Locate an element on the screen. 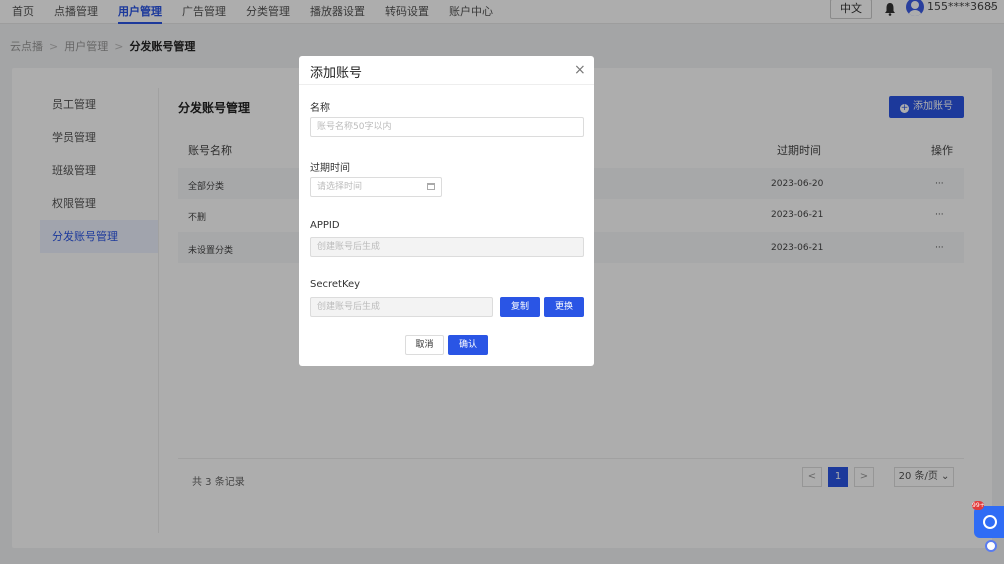  expire-placeholder: 请选择时间 is located at coordinates (340, 187).